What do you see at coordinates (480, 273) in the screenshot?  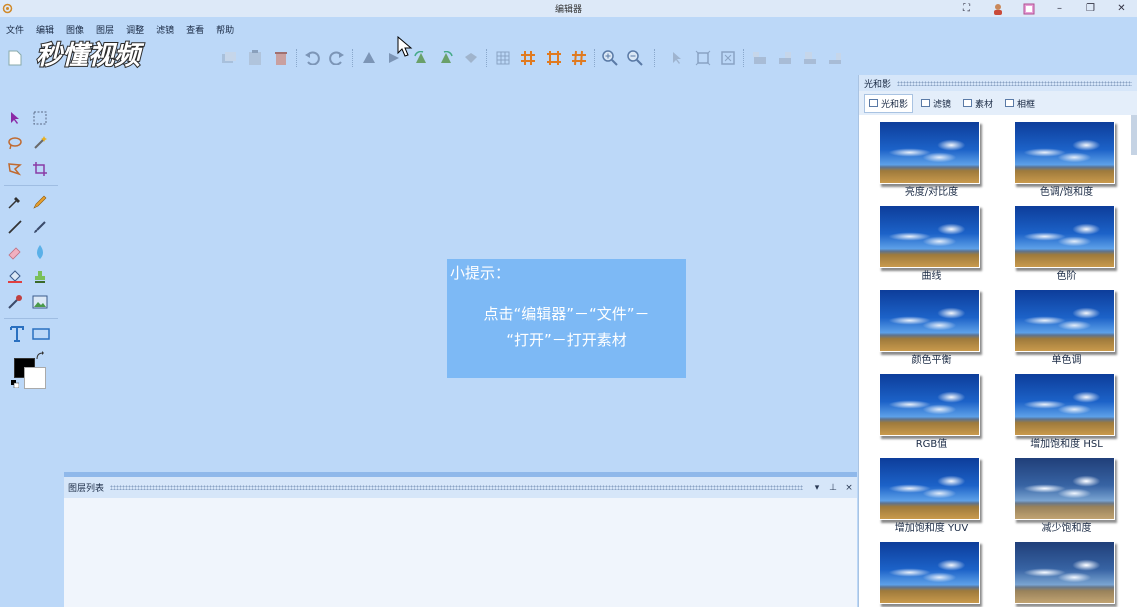 I see `tip-title: 小提示：` at bounding box center [480, 273].